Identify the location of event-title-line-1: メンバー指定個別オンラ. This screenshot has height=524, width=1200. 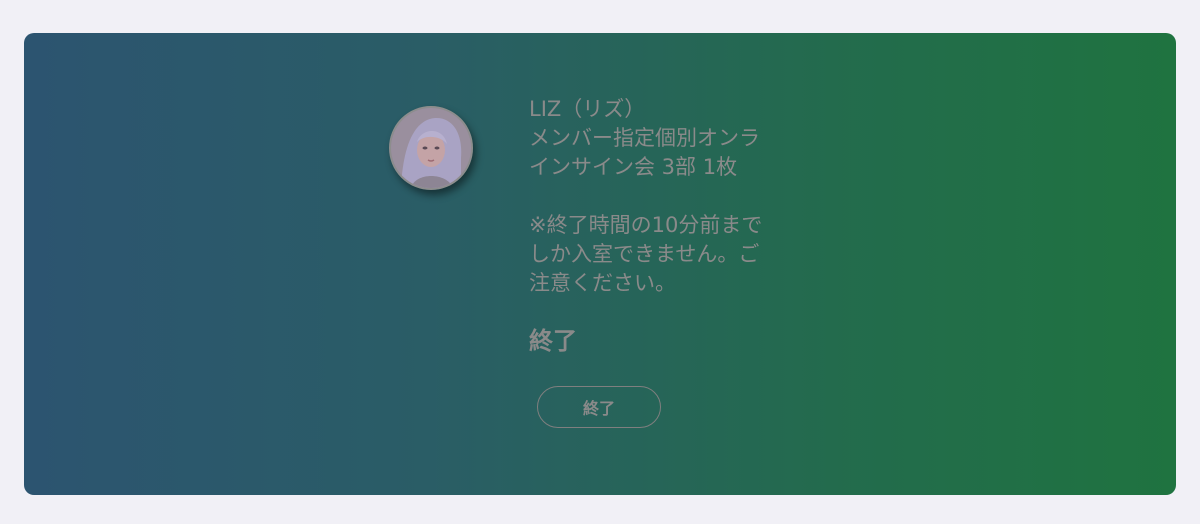
(644, 138).